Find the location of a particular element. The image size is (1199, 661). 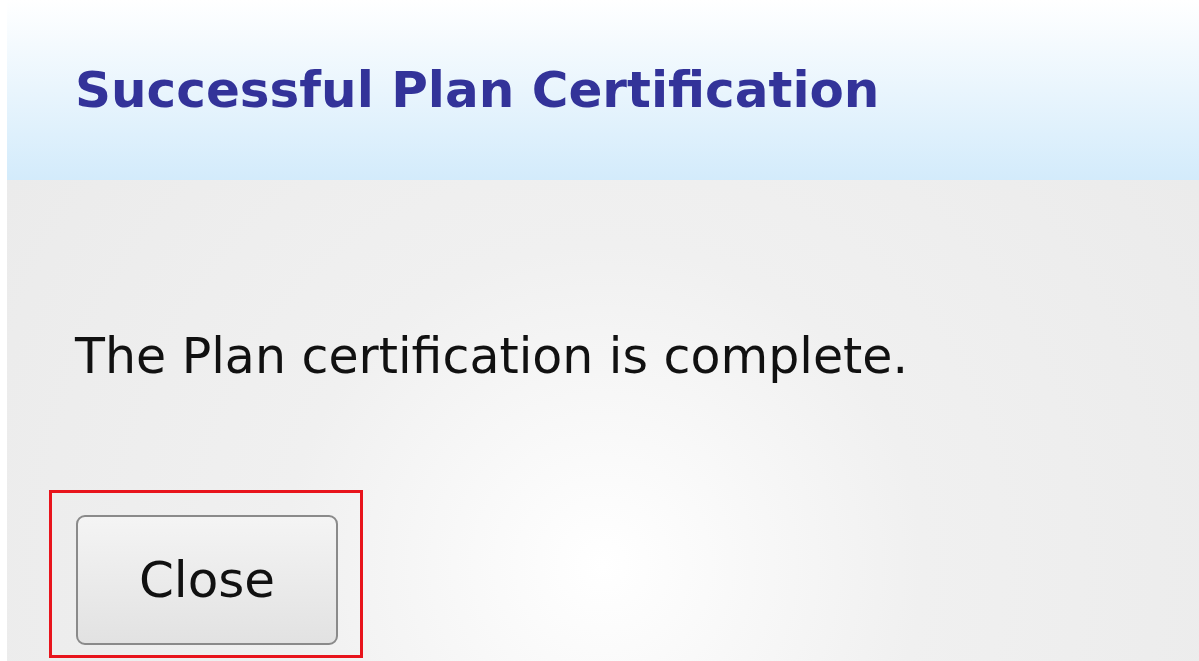

close-button: Close is located at coordinates (207, 580).